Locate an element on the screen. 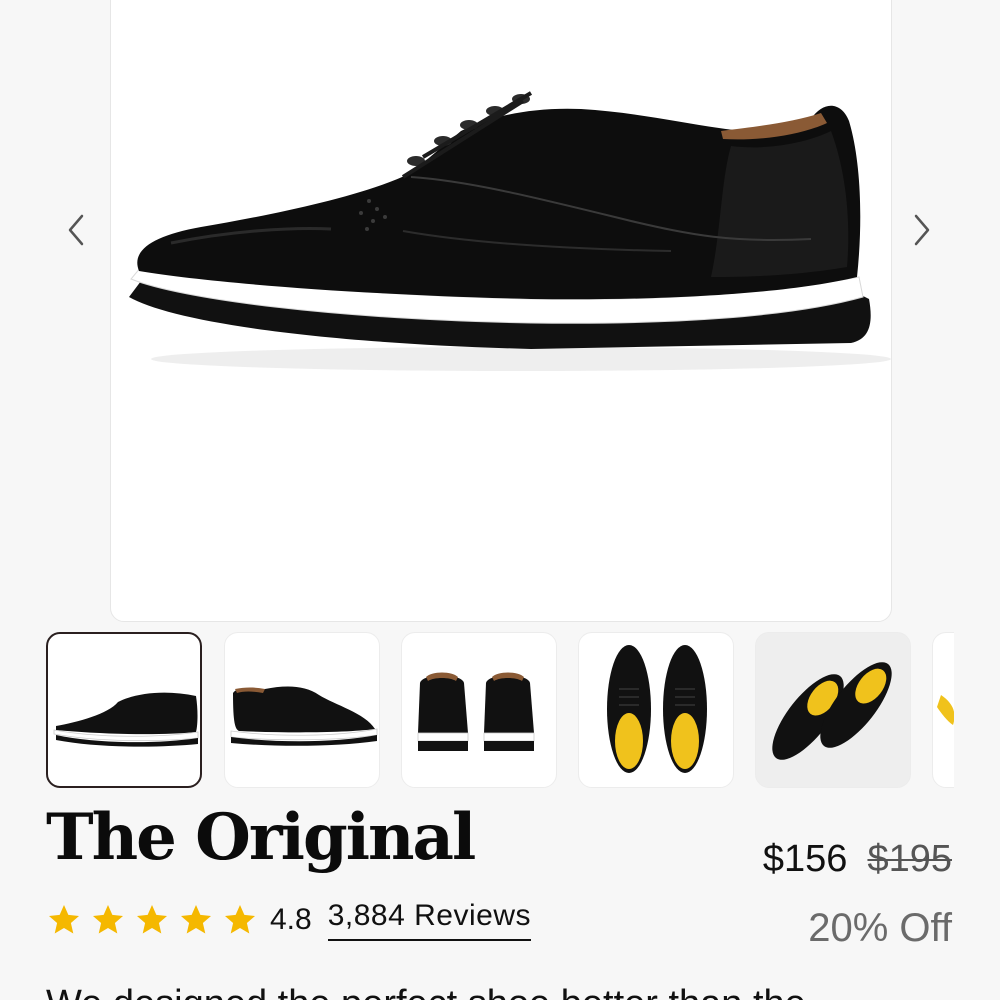 This screenshot has height=1000, width=1000. chevron-right-icon is located at coordinates (922, 230).